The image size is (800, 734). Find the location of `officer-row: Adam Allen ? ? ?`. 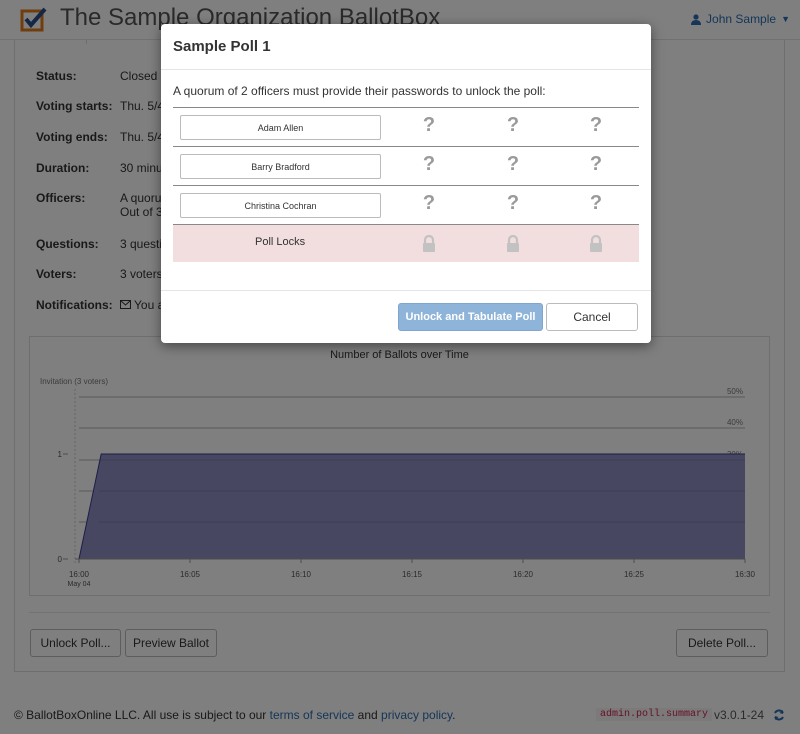

officer-row: Adam Allen ? ? ? is located at coordinates (406, 127).